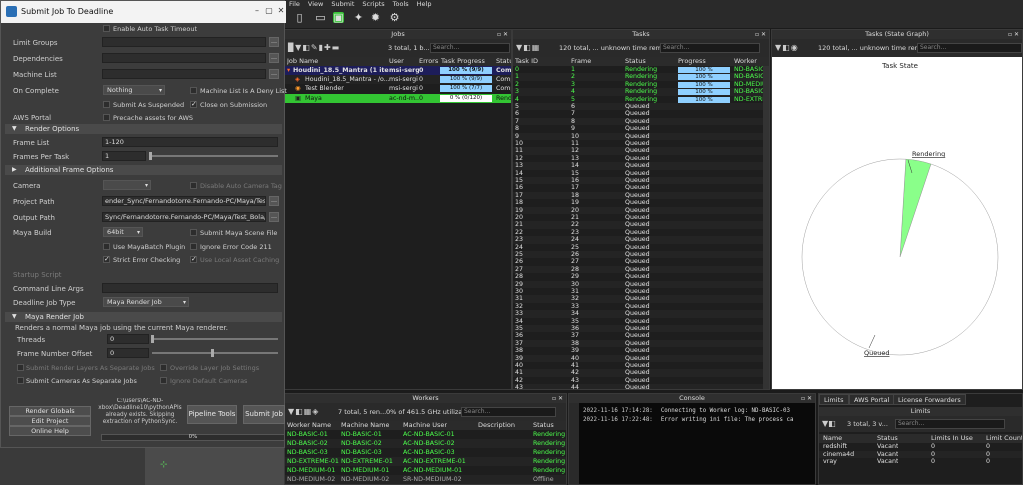 This screenshot has height=485, width=1023. I want to click on task-row: 10 11 Queued, so click(641, 144).